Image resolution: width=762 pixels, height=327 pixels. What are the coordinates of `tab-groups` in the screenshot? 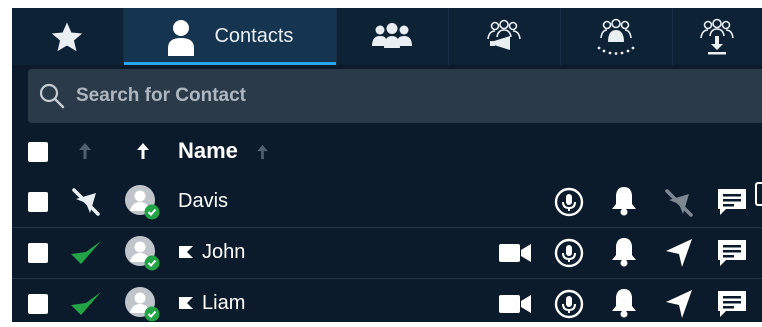 It's located at (392, 36).